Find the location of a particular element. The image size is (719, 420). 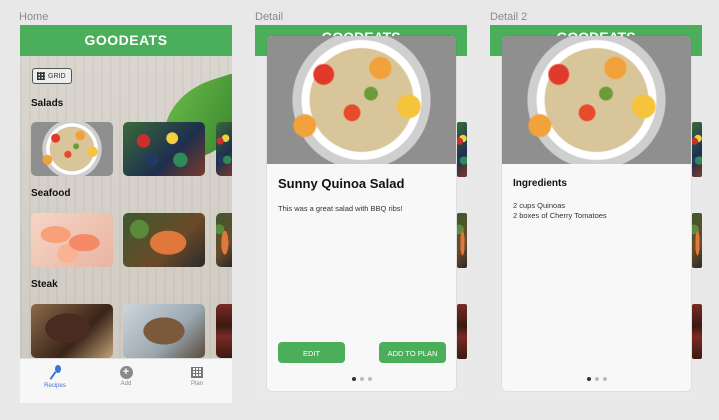

grid-icon is located at coordinates (41, 76).